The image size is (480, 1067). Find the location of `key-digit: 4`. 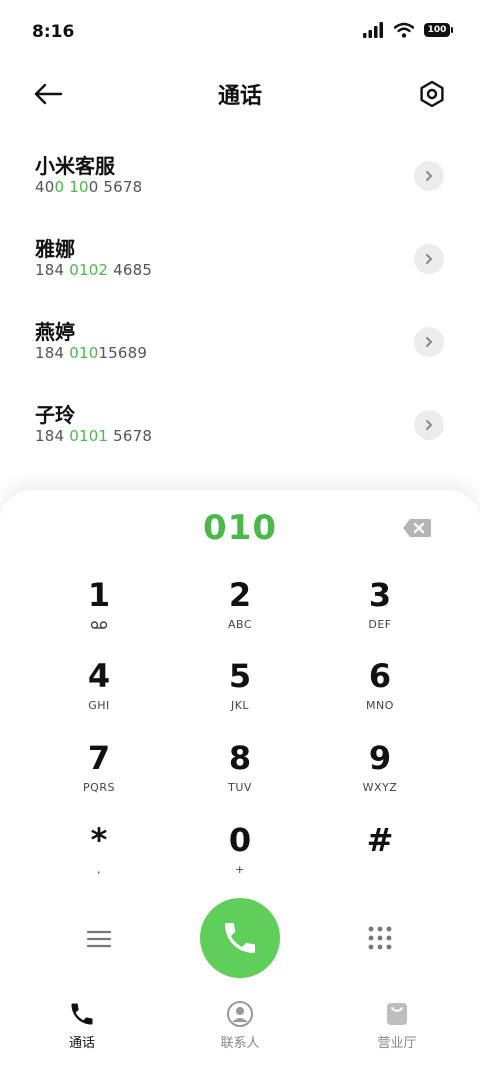

key-digit: 4 is located at coordinates (99, 676).